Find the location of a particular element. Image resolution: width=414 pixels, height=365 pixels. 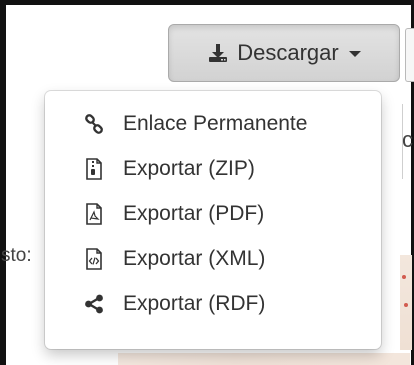

download-button-label: Descargar is located at coordinates (288, 52).